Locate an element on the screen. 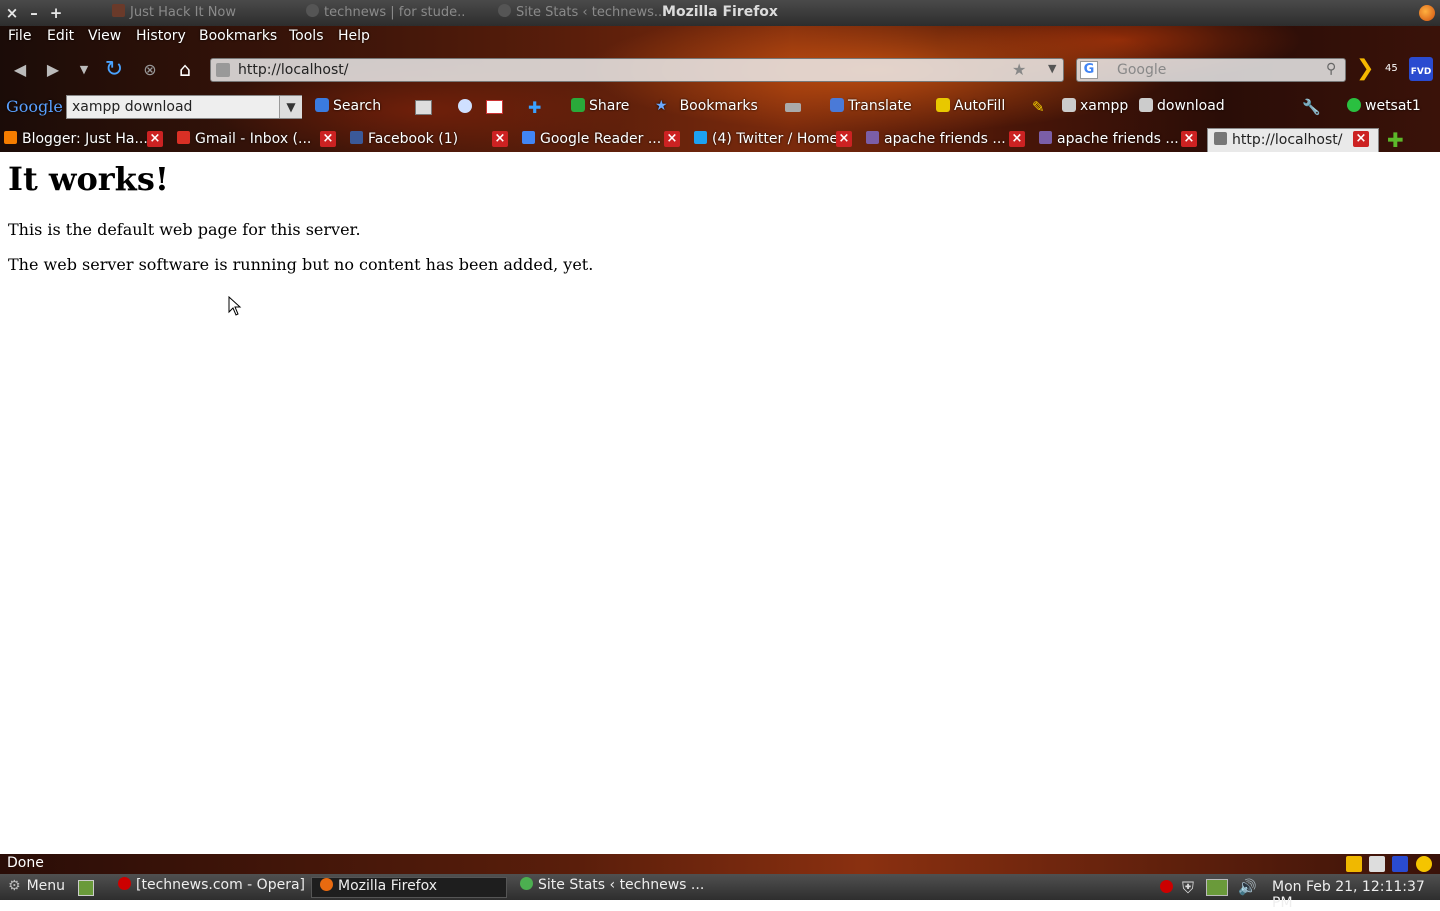 This screenshot has height=911, width=1440. toggle-icon is located at coordinates (793, 107).